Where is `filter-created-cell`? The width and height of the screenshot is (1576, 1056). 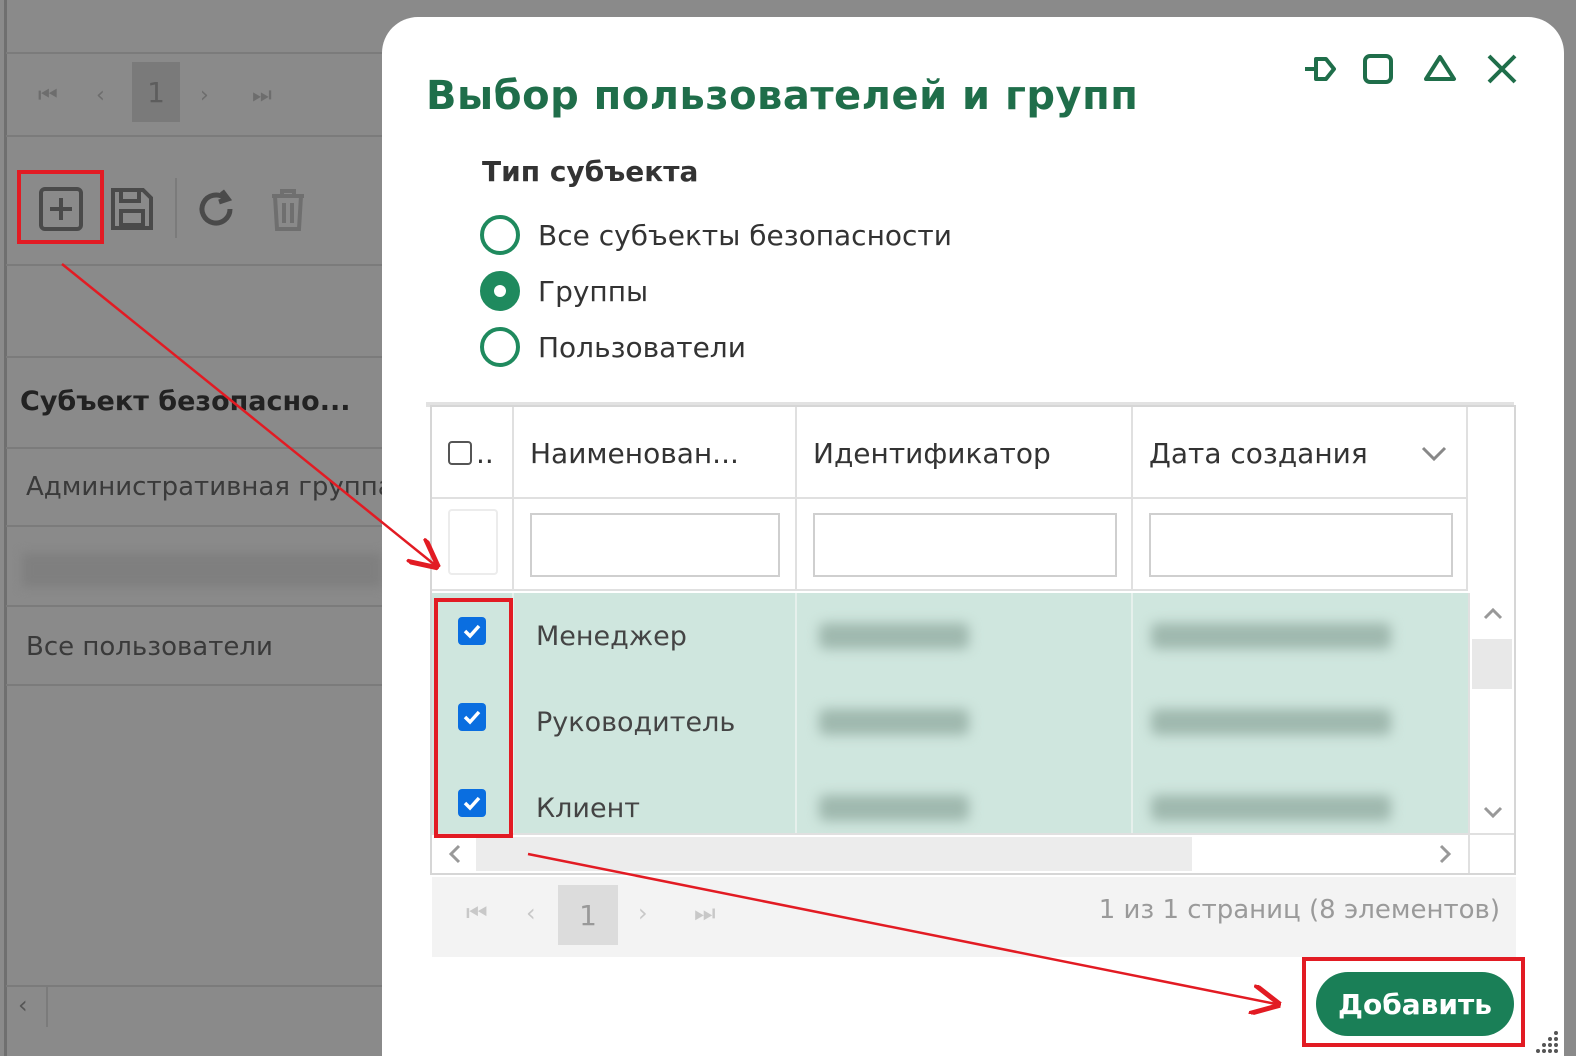 filter-created-cell is located at coordinates (1300, 545).